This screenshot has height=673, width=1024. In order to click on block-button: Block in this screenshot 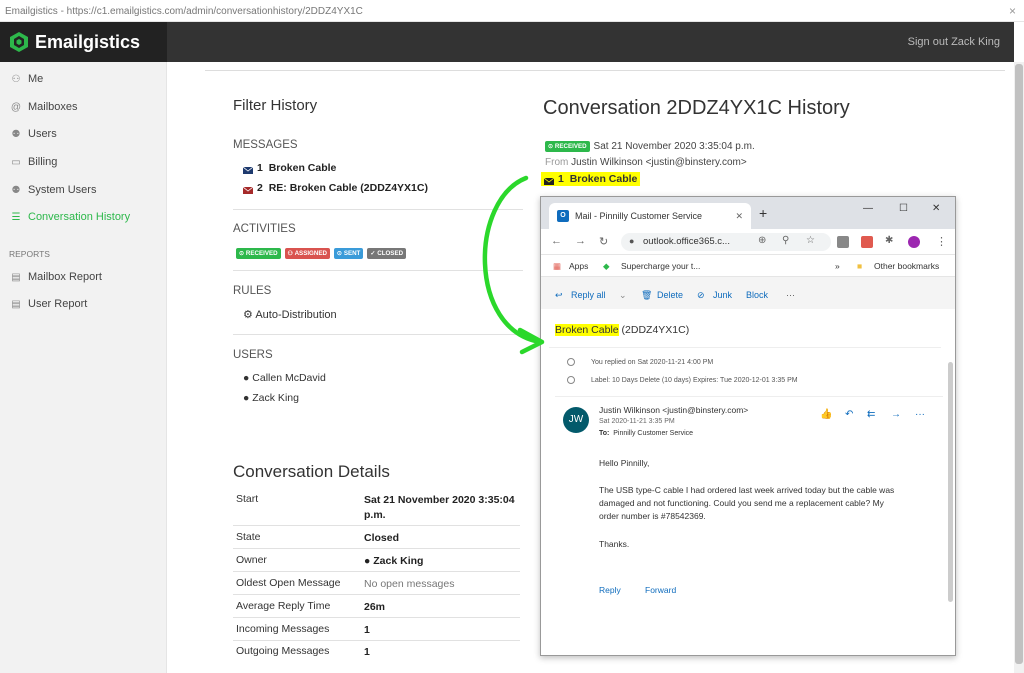, I will do `click(757, 295)`.